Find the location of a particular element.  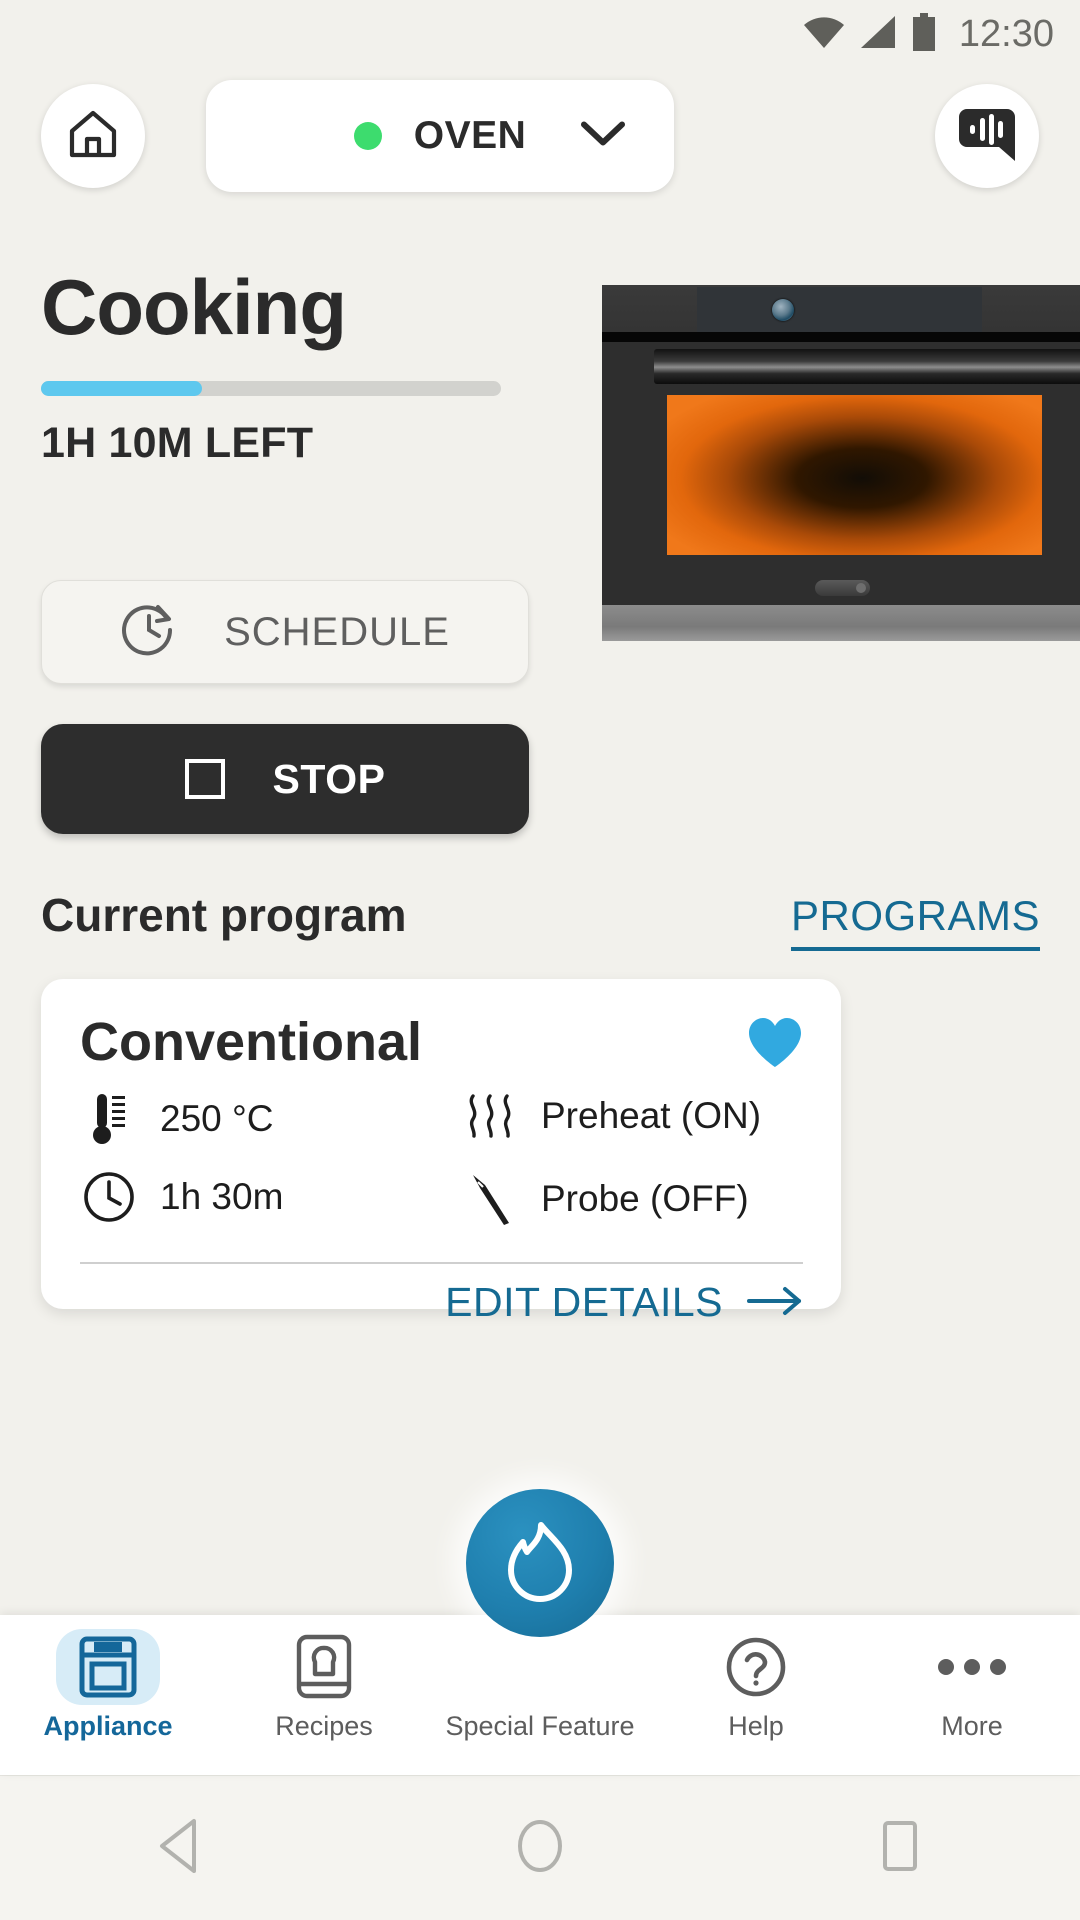

nav-label-special-feature: Special Feature is located at coordinates (540, 1726).